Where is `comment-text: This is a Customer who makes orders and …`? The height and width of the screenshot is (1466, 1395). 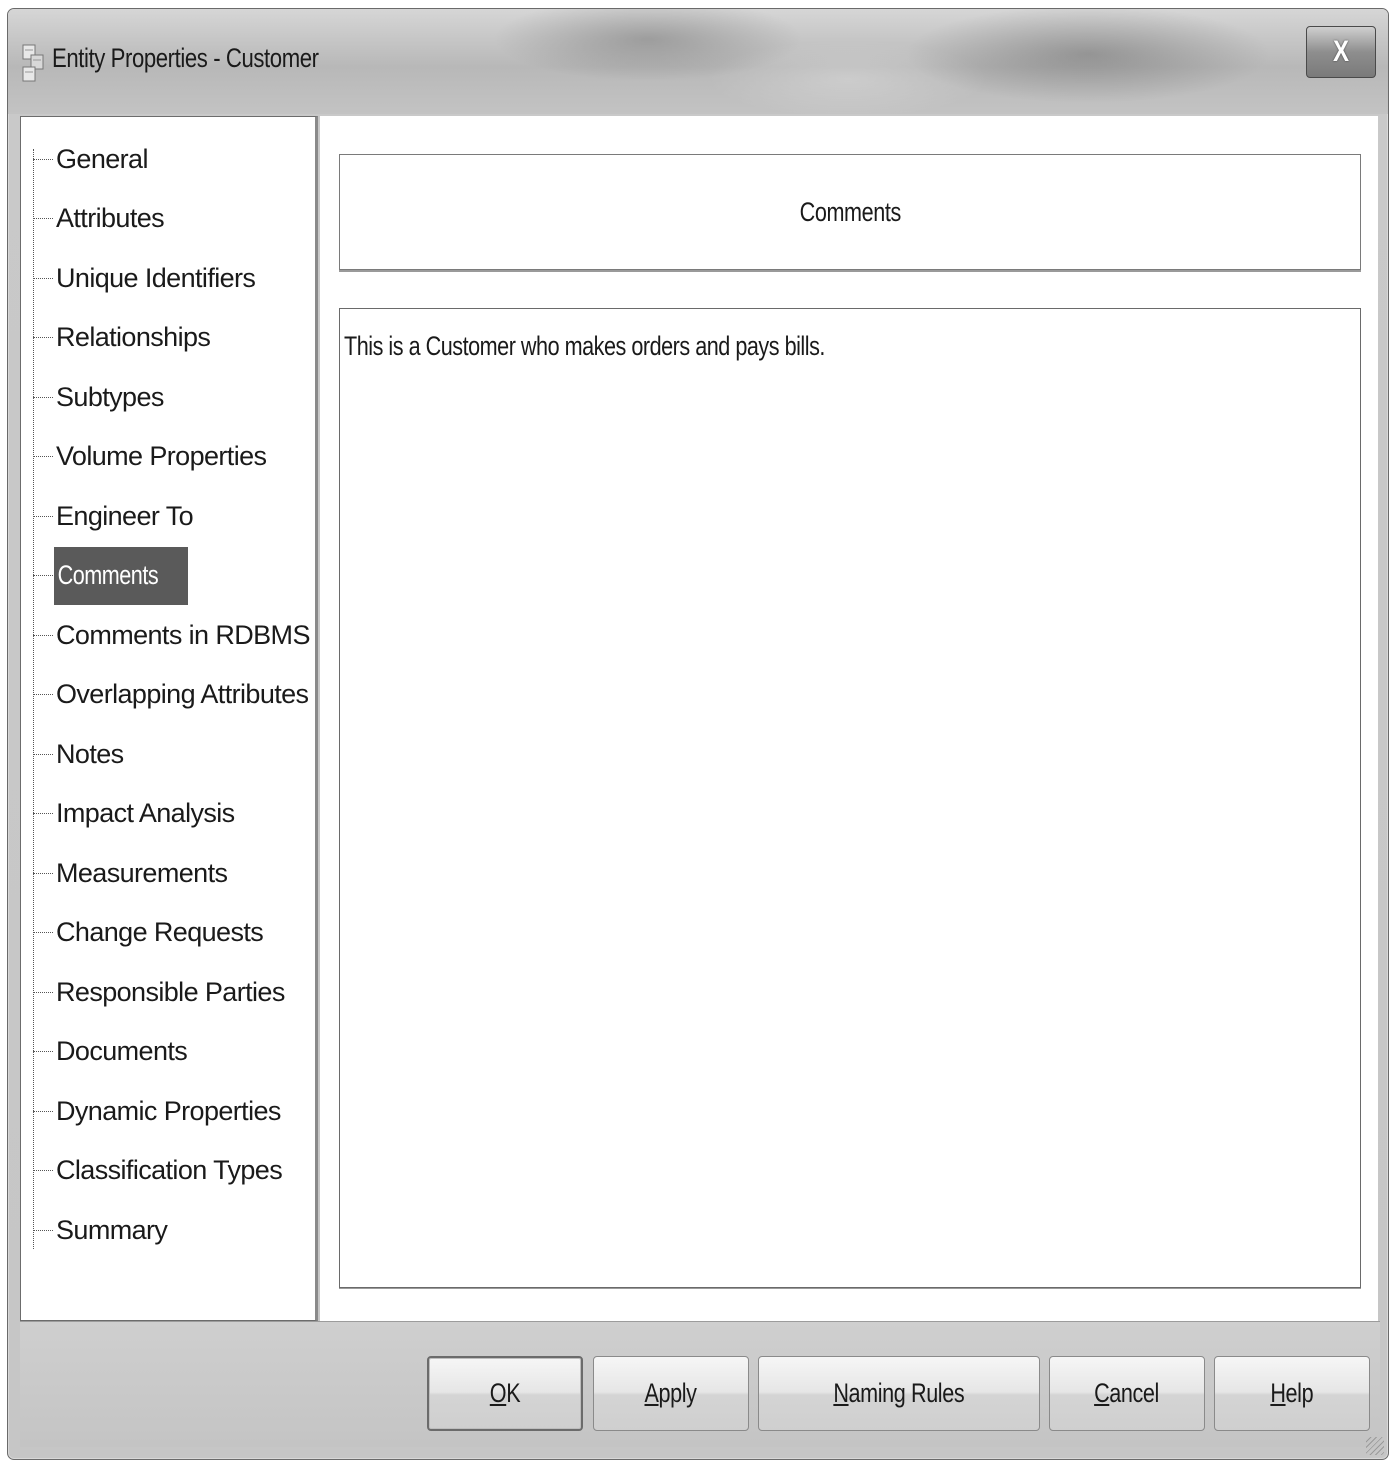 comment-text: This is a Customer who makes orders and … is located at coordinates (584, 346).